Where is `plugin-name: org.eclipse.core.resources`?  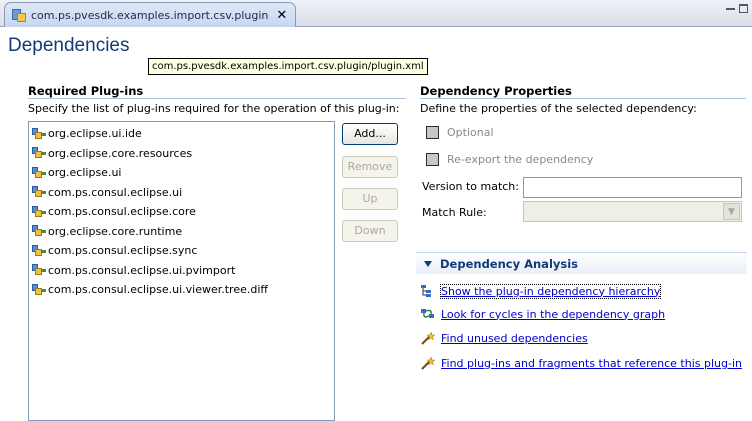 plugin-name: org.eclipse.core.resources is located at coordinates (120, 153).